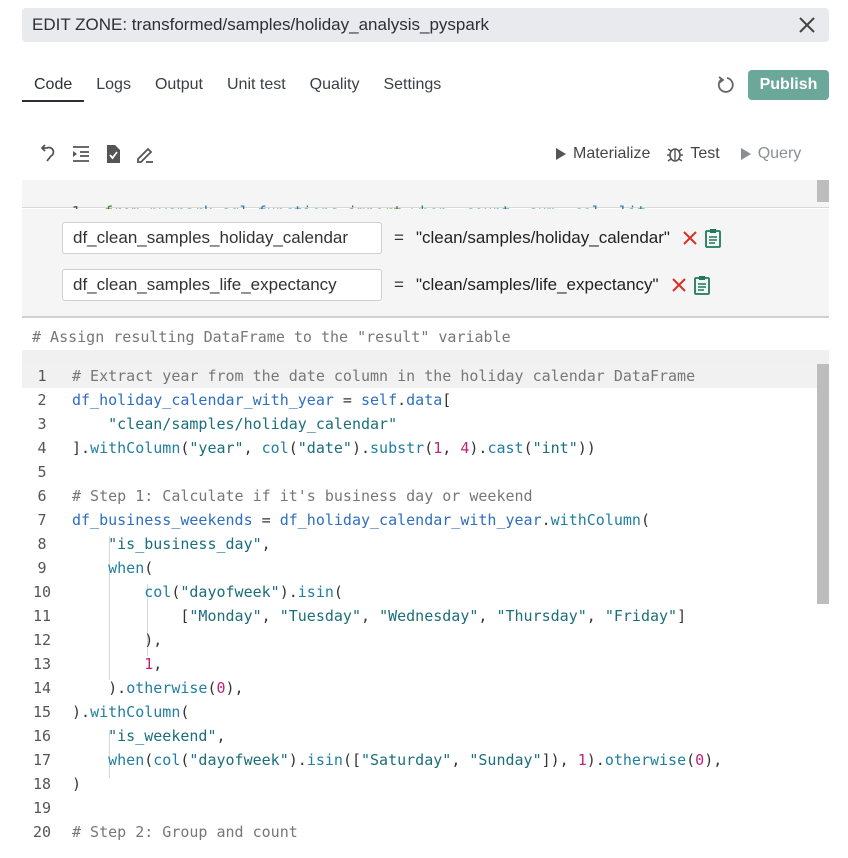  I want to click on code-line: 15 ).withColumn(, so click(419, 712).